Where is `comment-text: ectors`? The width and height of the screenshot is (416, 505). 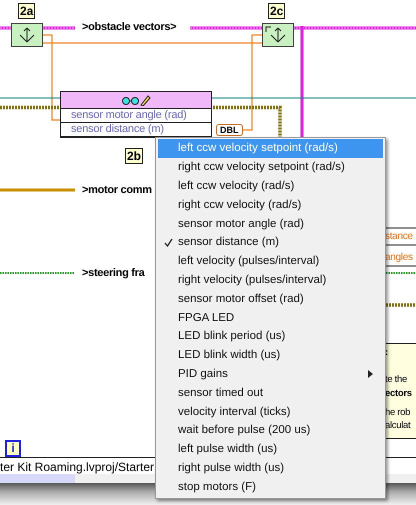 comment-text: ectors is located at coordinates (398, 394).